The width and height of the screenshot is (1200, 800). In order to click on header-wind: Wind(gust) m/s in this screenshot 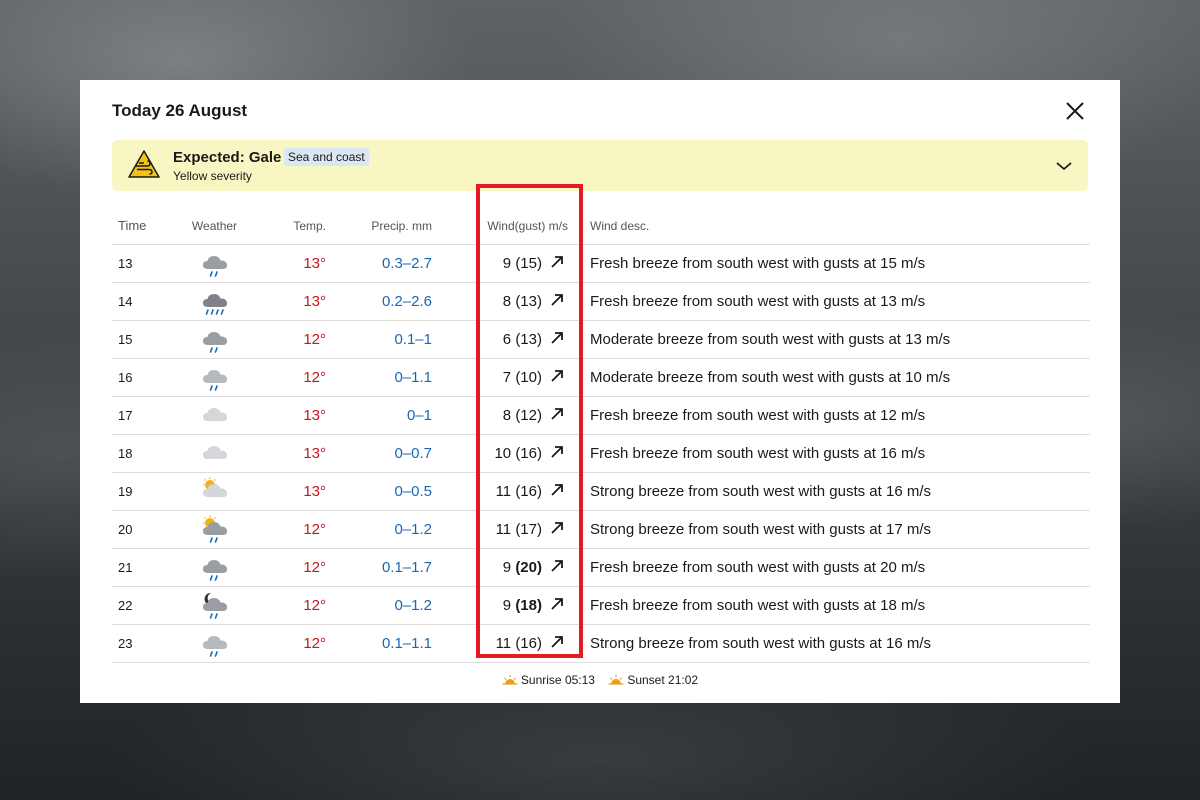, I will do `click(508, 226)`.